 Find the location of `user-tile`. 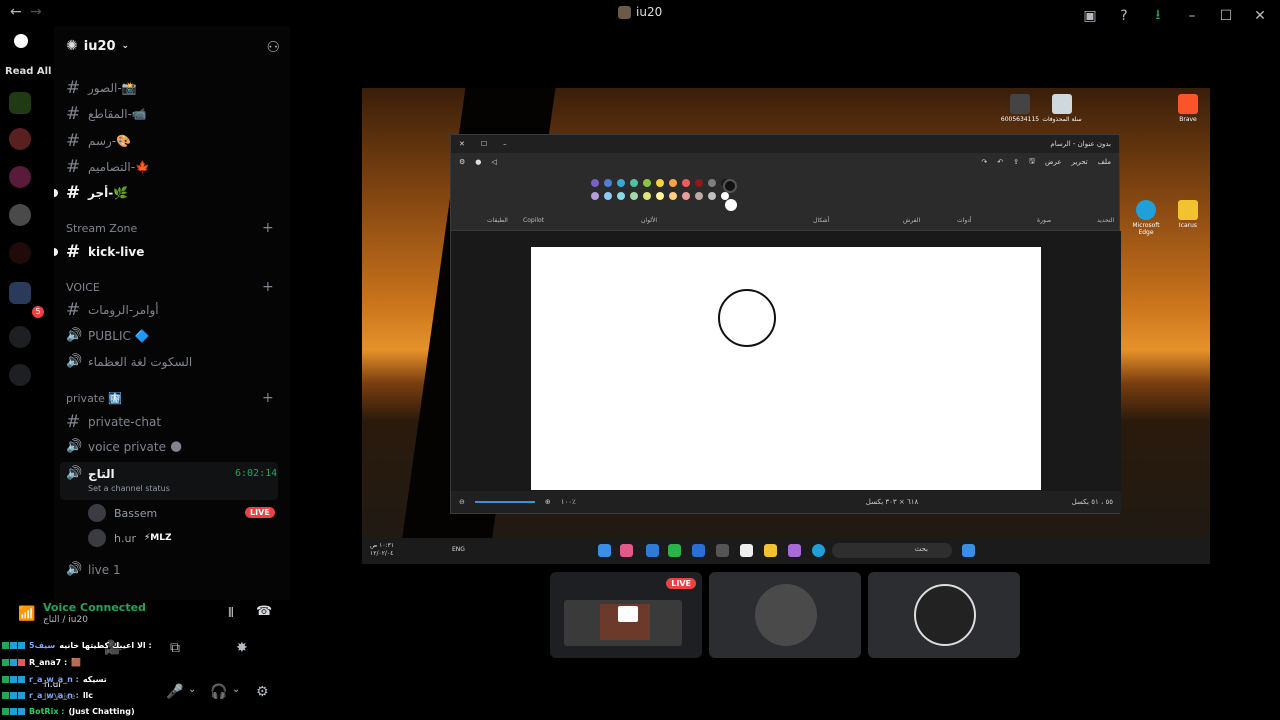

user-tile is located at coordinates (944, 615).